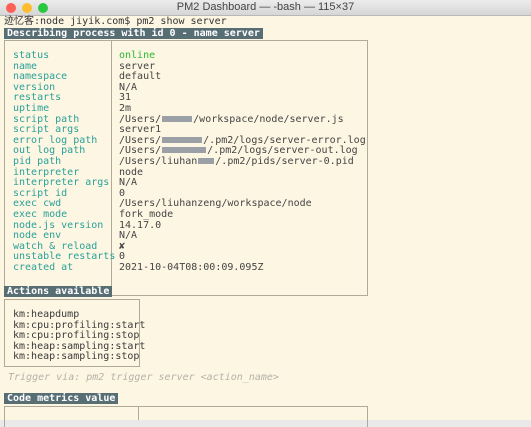 The image size is (531, 427). I want to click on info-value: 14.17.0, so click(140, 225).